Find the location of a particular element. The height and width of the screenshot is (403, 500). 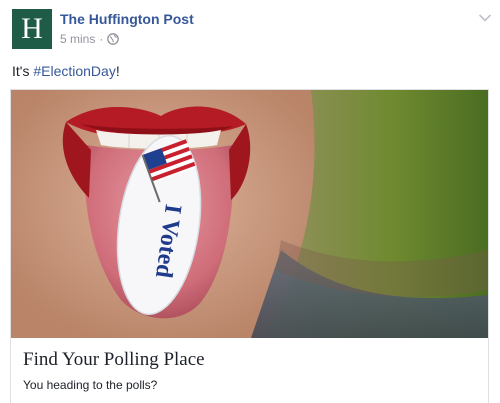

avatar-letter: H is located at coordinates (32, 28).